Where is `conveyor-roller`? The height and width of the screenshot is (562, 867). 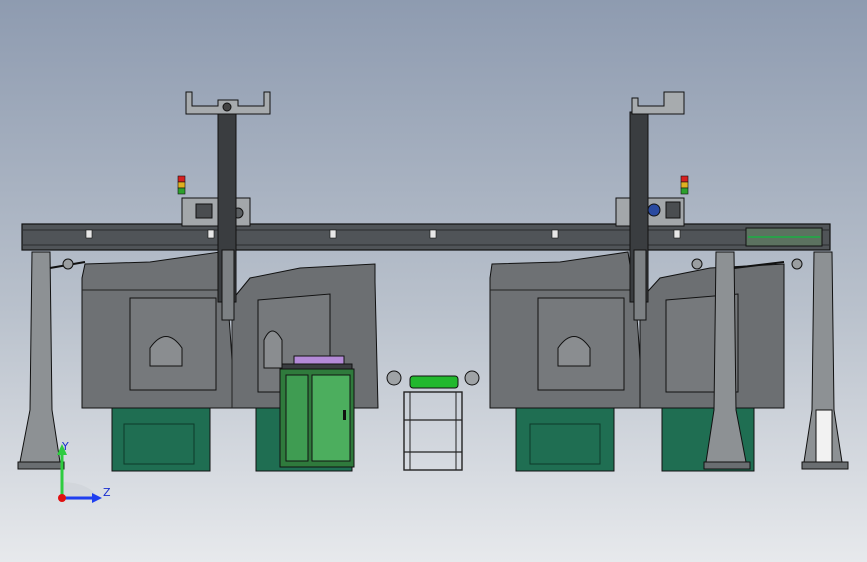 conveyor-roller is located at coordinates (434, 382).